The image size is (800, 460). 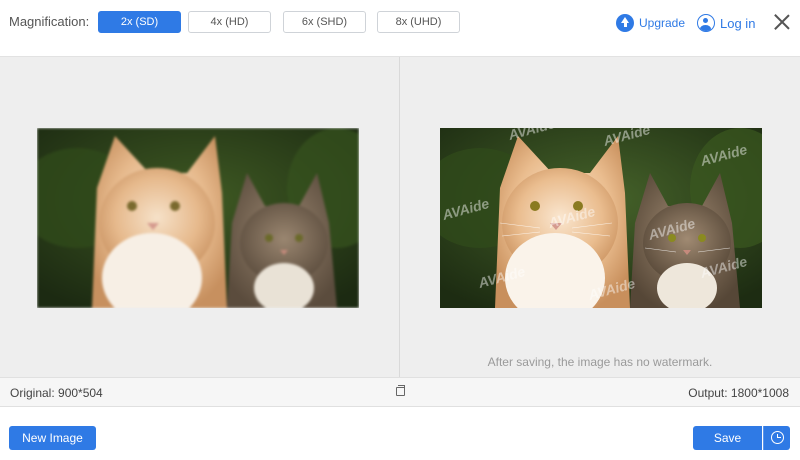 I want to click on panel-divider, so click(x=399, y=217).